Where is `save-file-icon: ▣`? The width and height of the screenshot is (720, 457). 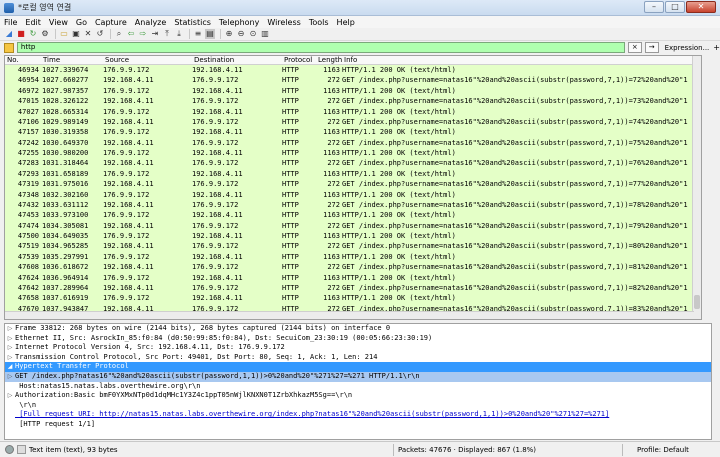 save-file-icon: ▣ is located at coordinates (76, 34).